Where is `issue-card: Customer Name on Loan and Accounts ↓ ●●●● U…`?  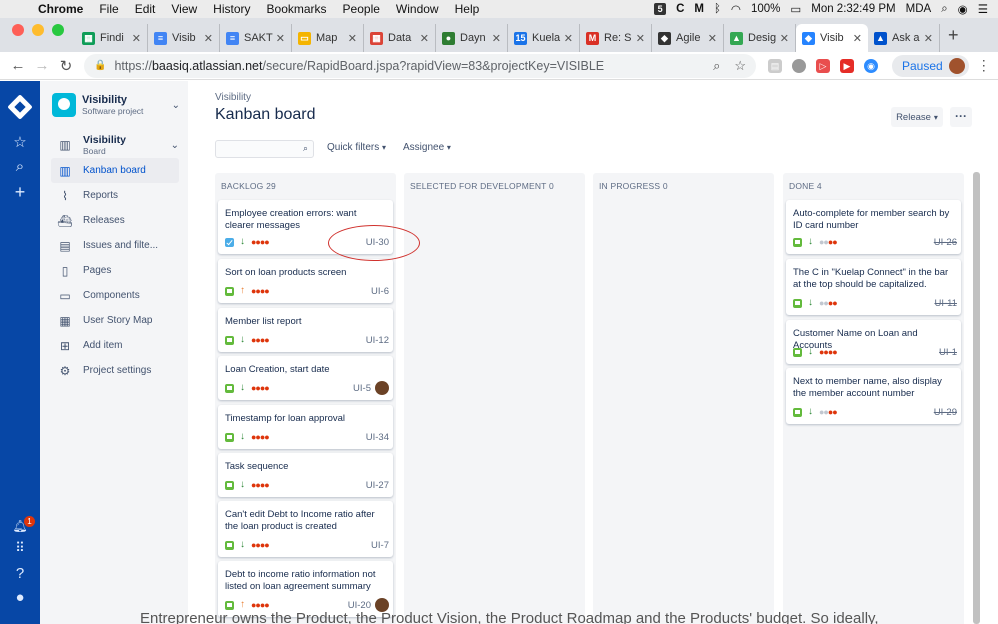
issue-card: Customer Name on Loan and Accounts ↓ ●●●● U… is located at coordinates (873, 342).